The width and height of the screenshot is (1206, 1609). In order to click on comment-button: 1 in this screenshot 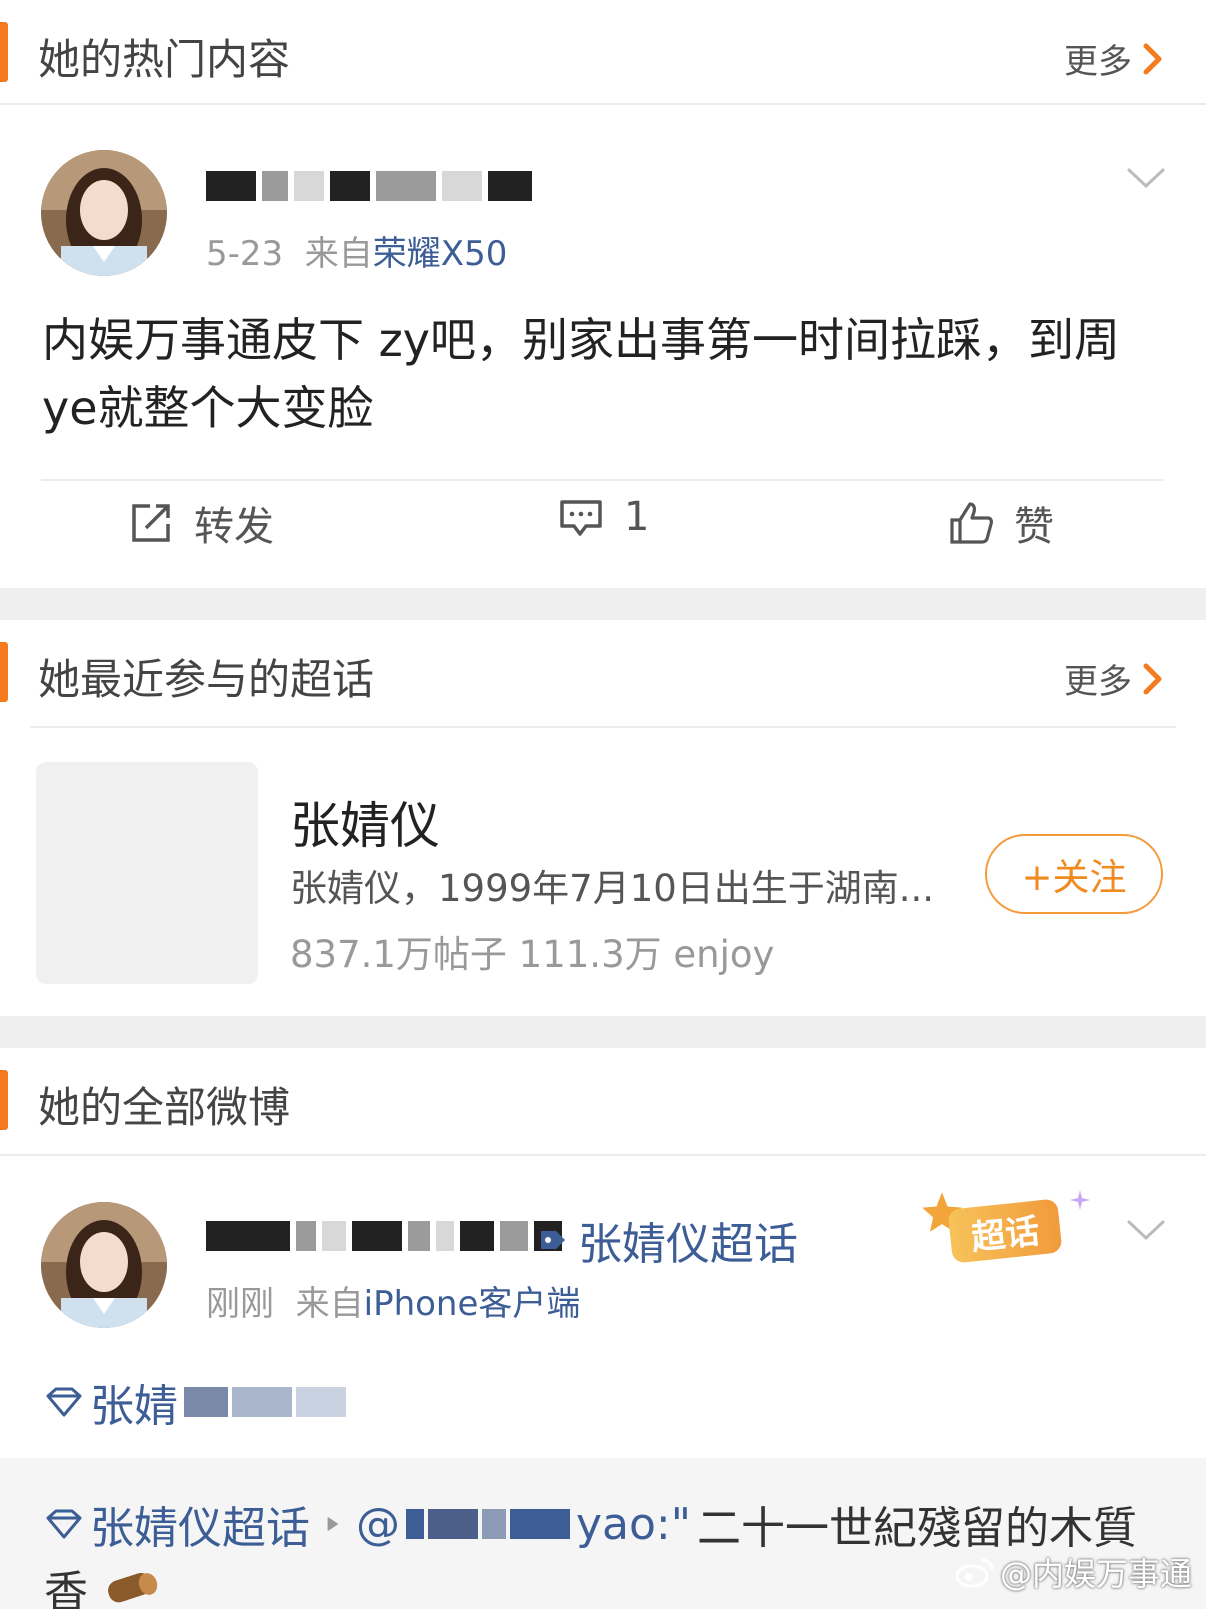, I will do `click(603, 517)`.